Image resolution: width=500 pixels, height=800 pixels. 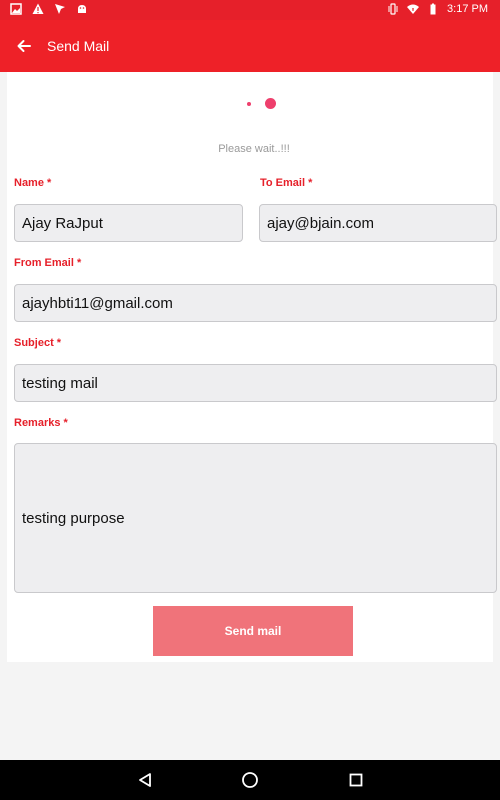 I want to click on loading-dots, so click(x=260, y=104).